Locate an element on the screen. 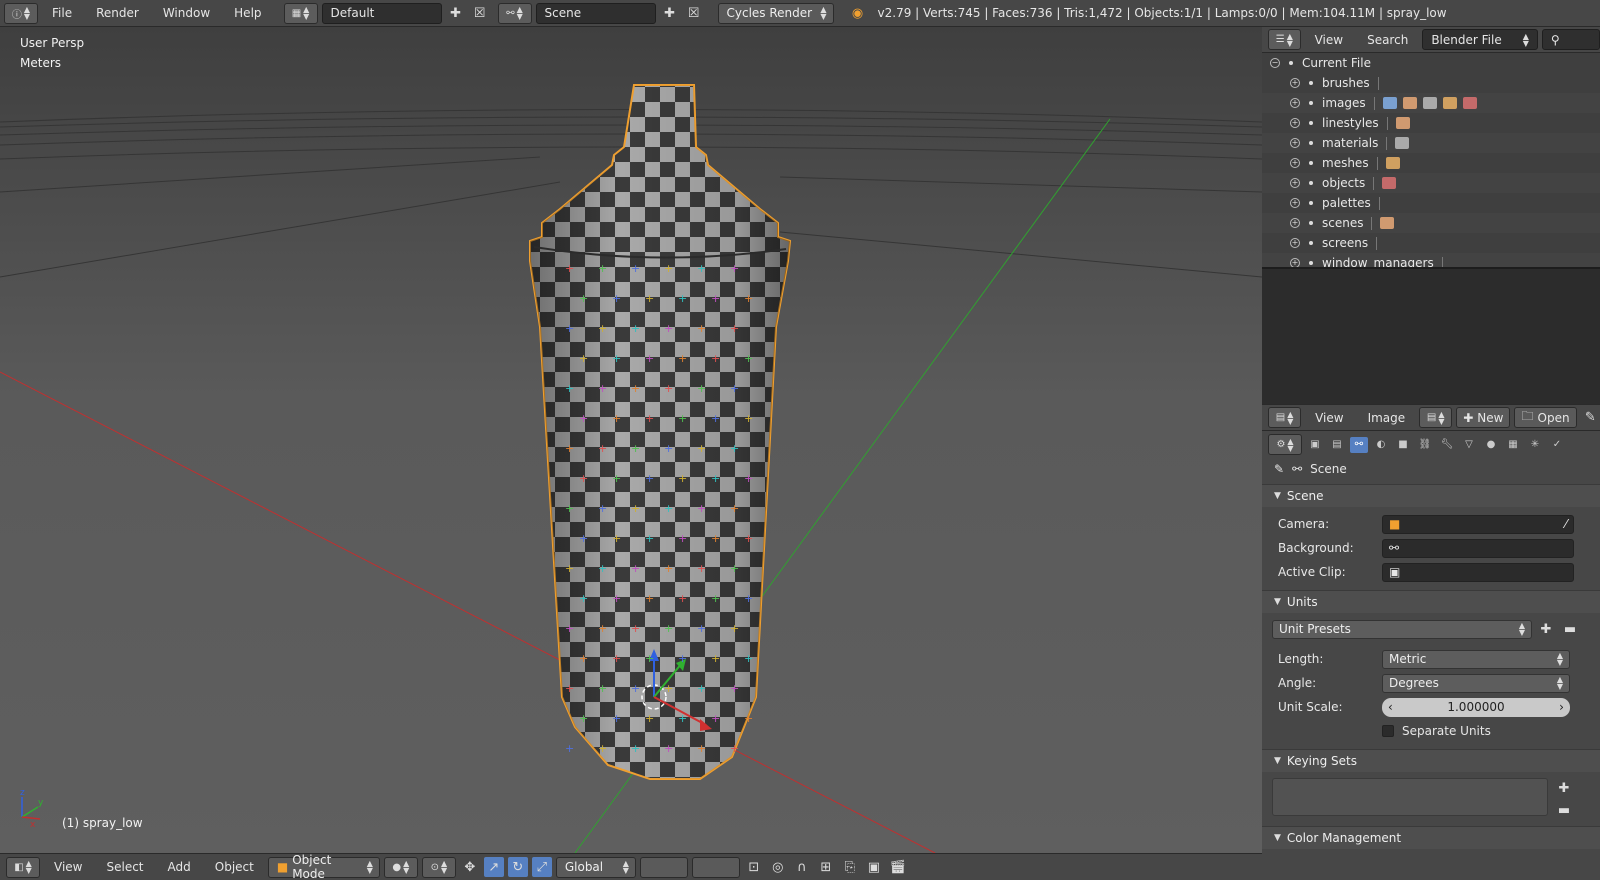  orientation-dropdown: Global ▲ ▼ is located at coordinates (595, 867).